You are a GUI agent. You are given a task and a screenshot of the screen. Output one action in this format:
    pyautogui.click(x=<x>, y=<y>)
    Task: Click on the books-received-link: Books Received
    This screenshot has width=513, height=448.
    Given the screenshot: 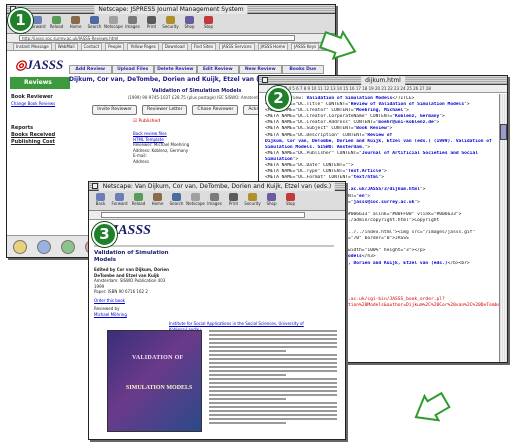 What is the action you would take?
    pyautogui.click(x=37, y=135)
    